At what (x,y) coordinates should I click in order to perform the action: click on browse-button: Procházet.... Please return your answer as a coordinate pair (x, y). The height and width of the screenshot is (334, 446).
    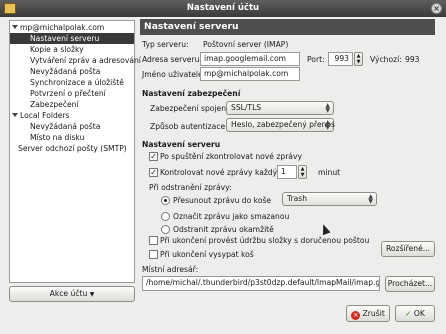
    Looking at the image, I should click on (410, 284).